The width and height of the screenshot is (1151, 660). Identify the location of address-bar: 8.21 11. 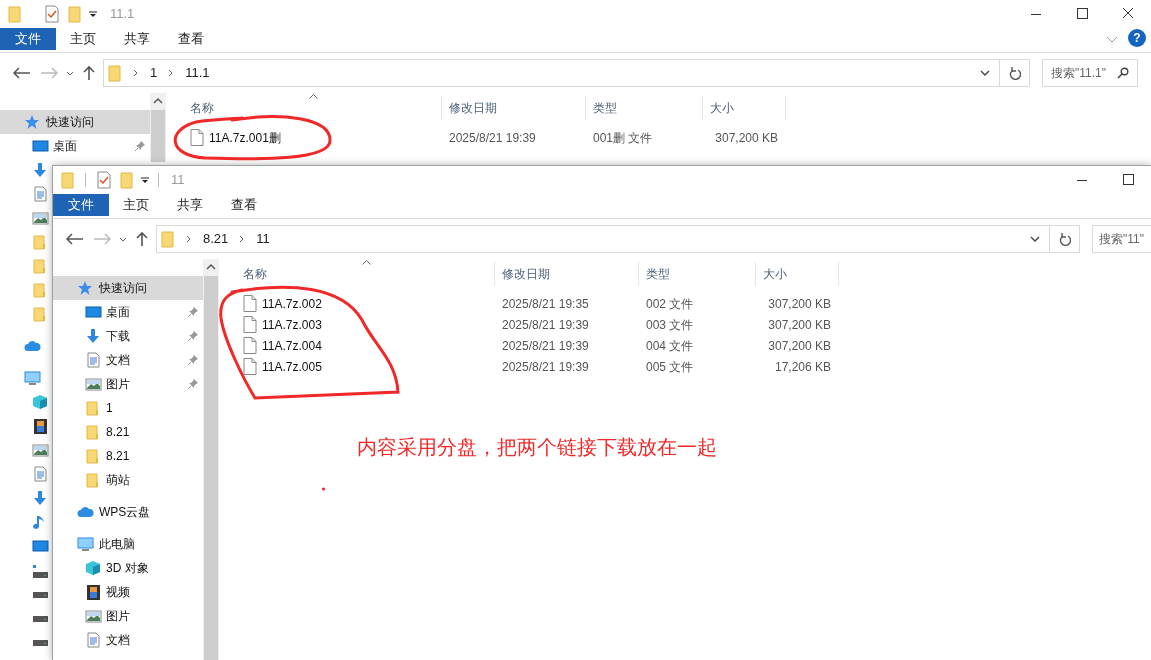
(603, 239).